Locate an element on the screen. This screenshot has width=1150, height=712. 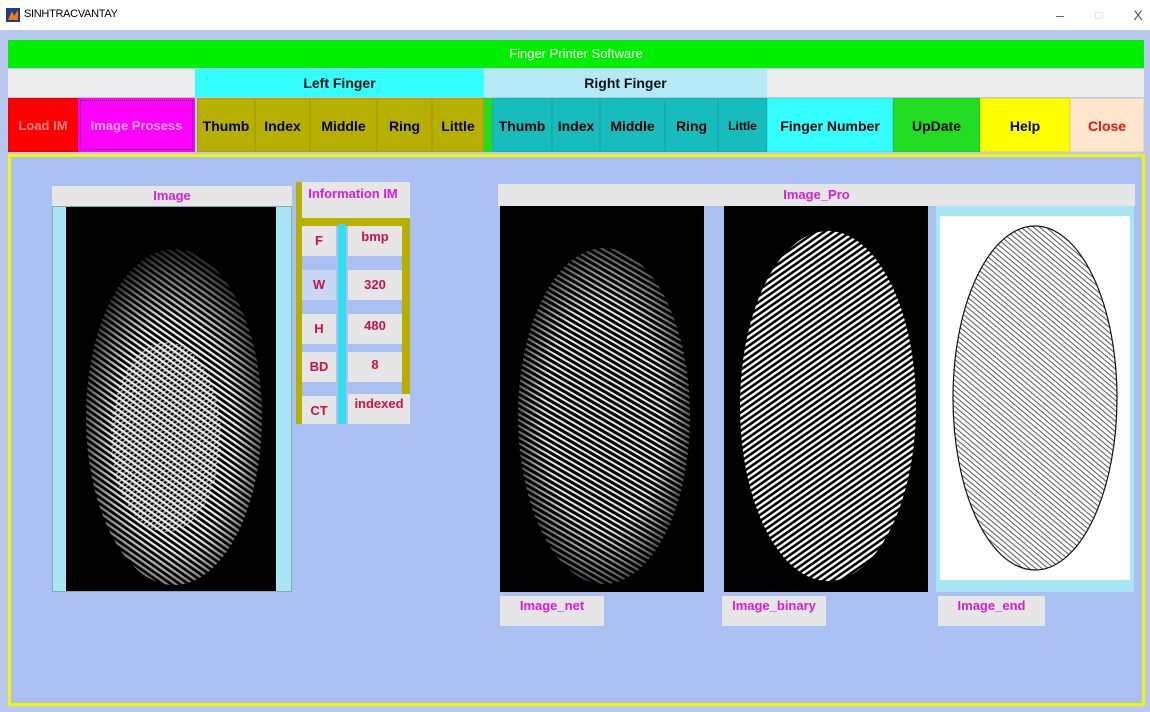
info-key-bitdepth: BD is located at coordinates (319, 367).